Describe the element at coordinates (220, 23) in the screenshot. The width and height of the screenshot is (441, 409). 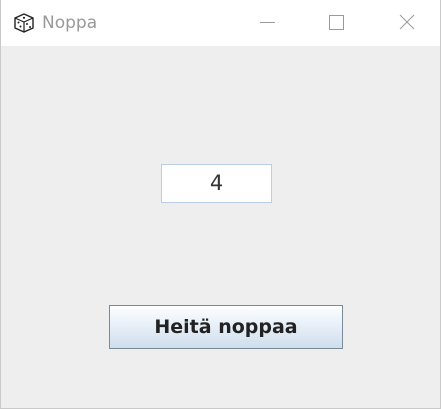
I see `title-bar: Noppa` at that location.